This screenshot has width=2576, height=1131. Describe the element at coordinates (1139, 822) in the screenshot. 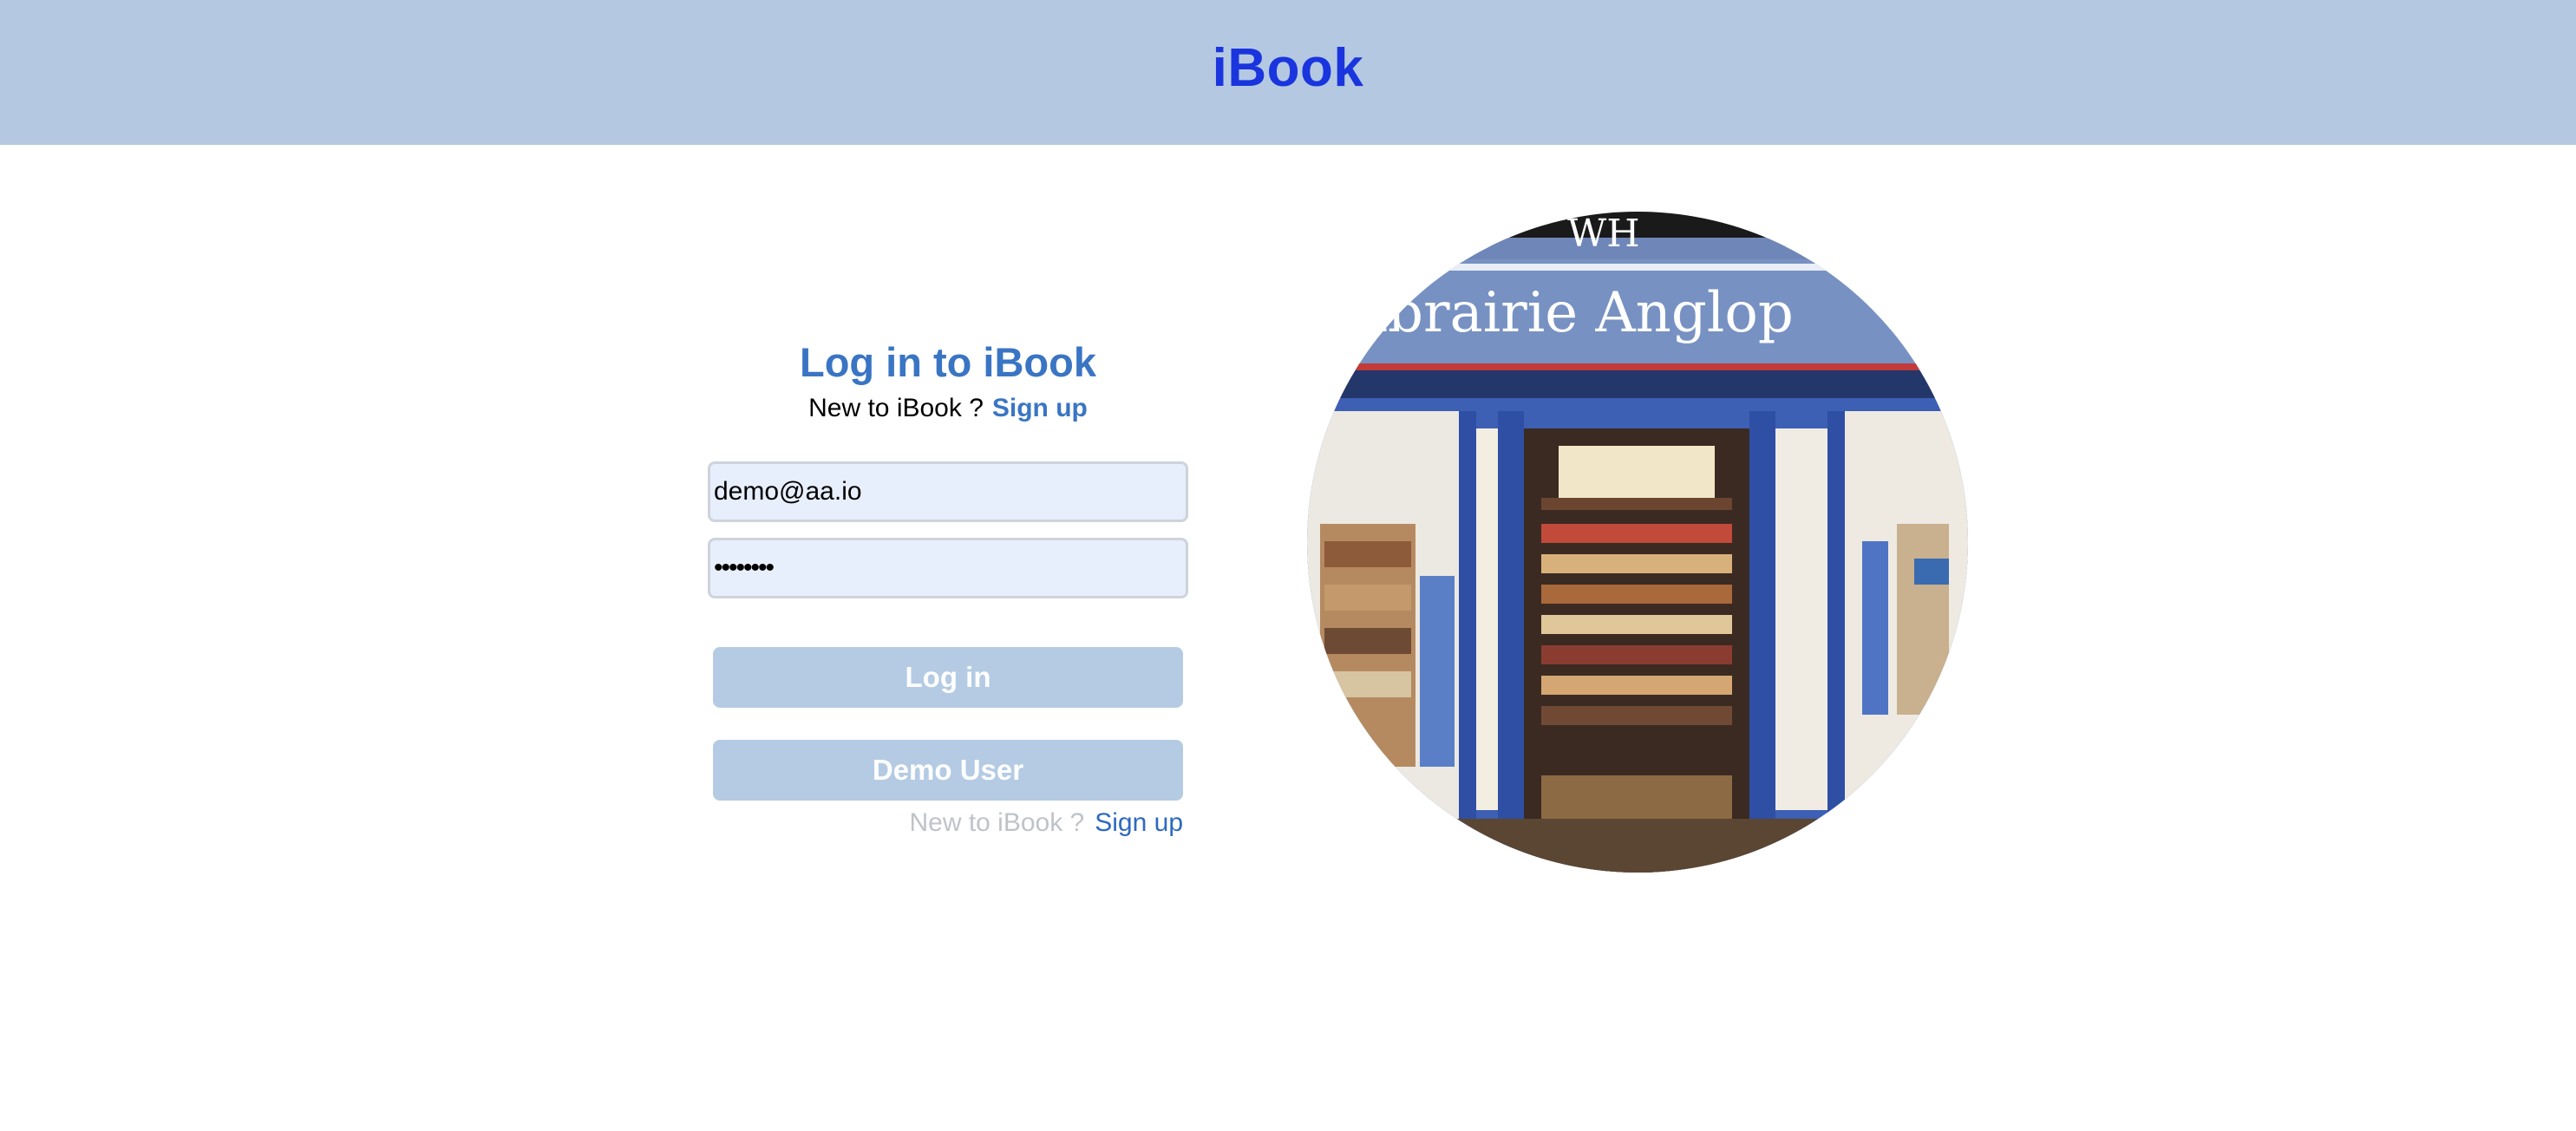

I see `footer-signup-link: Sign up` at that location.